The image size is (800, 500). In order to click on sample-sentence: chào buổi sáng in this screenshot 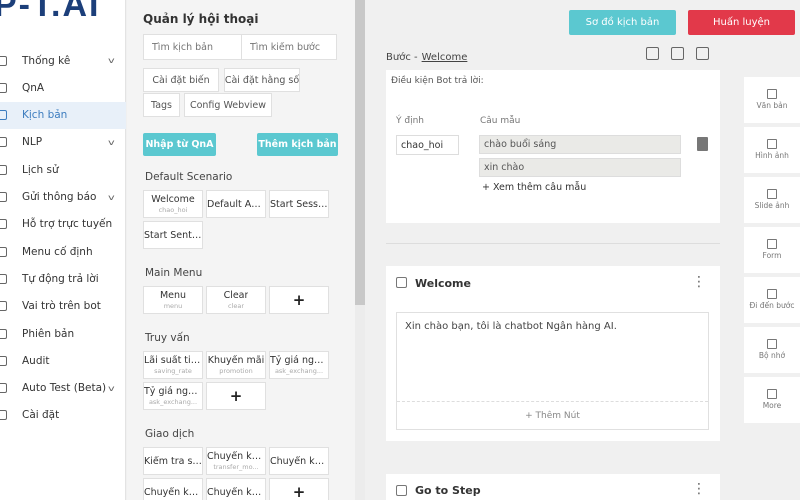, I will do `click(580, 144)`.